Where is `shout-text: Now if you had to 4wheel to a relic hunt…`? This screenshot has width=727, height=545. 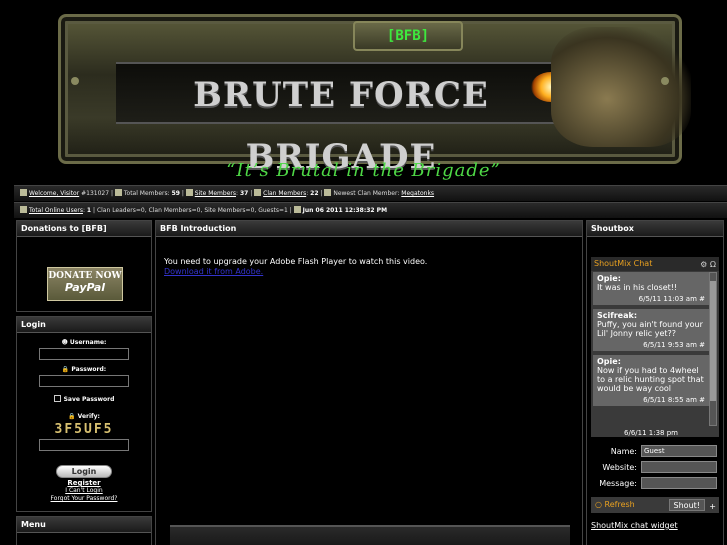
shout-text: Now if you had to 4wheel to a relic hunt… is located at coordinates (650, 379).